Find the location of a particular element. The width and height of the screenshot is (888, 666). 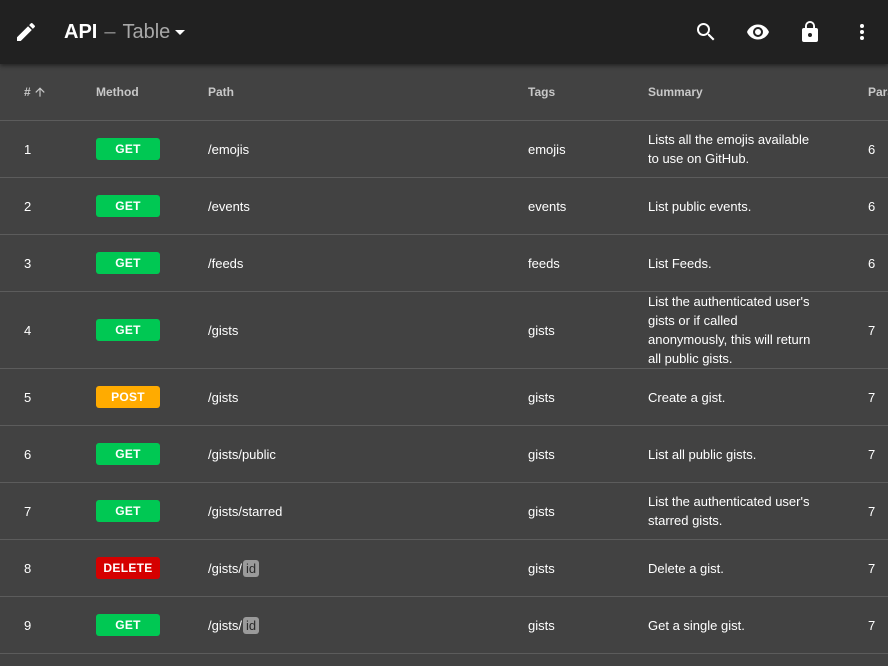

view-selector: API – Table is located at coordinates (128, 32).